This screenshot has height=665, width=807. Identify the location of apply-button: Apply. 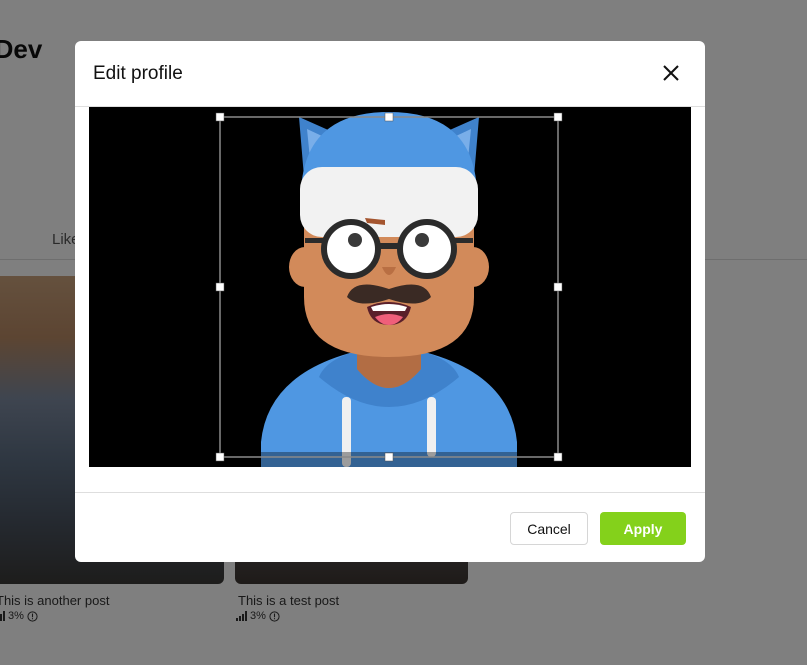
(643, 528).